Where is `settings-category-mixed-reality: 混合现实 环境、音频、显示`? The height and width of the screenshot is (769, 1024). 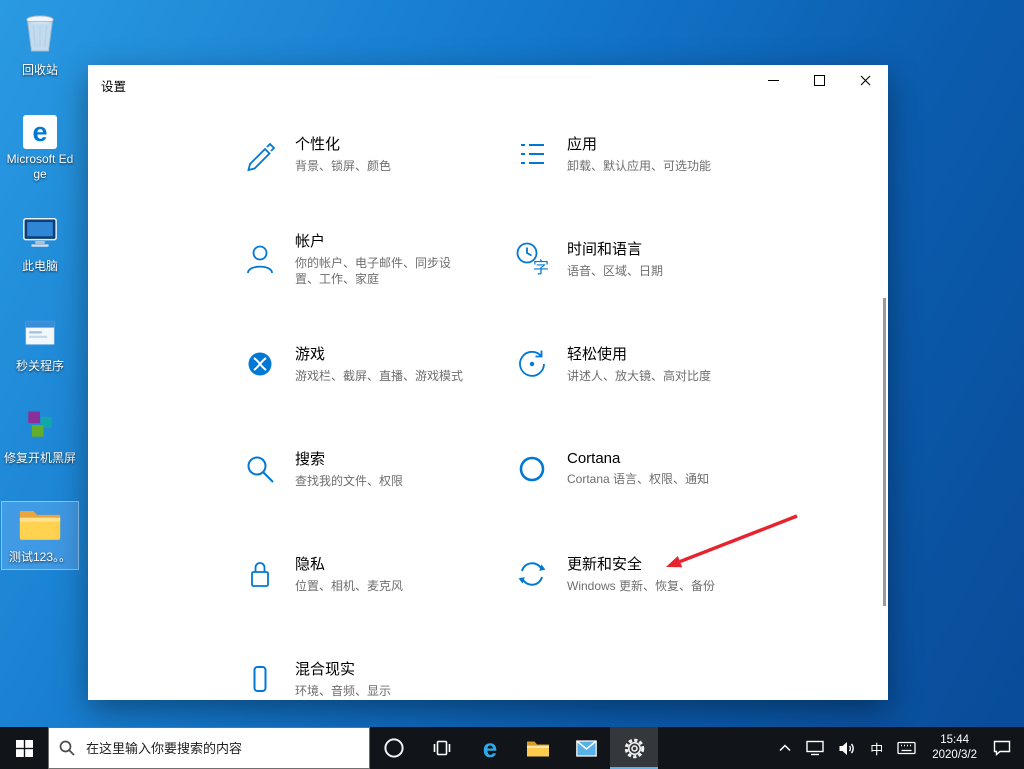
settings-category-mixed-reality: 混合现实 环境、音频、显示 is located at coordinates (376, 678).